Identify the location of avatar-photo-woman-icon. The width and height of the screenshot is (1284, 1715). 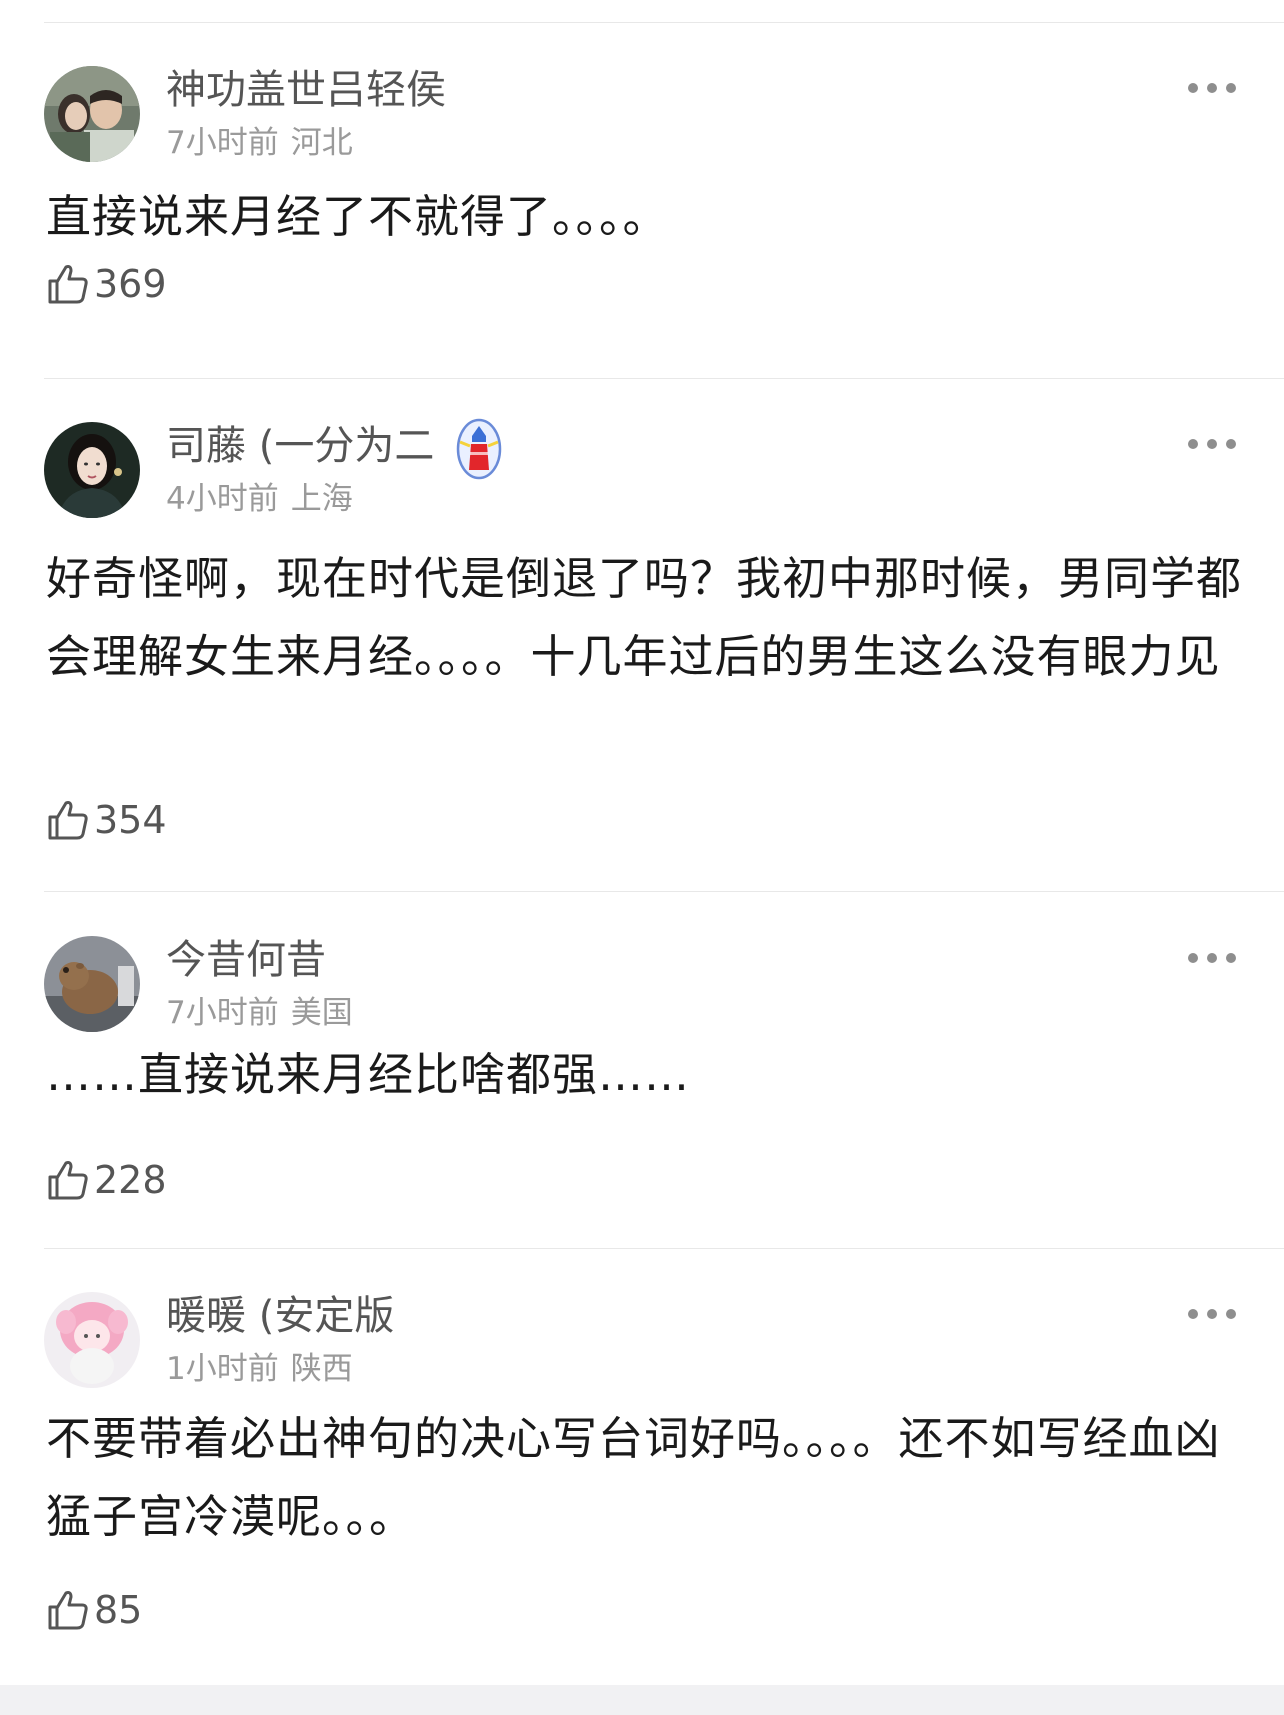
(92, 470).